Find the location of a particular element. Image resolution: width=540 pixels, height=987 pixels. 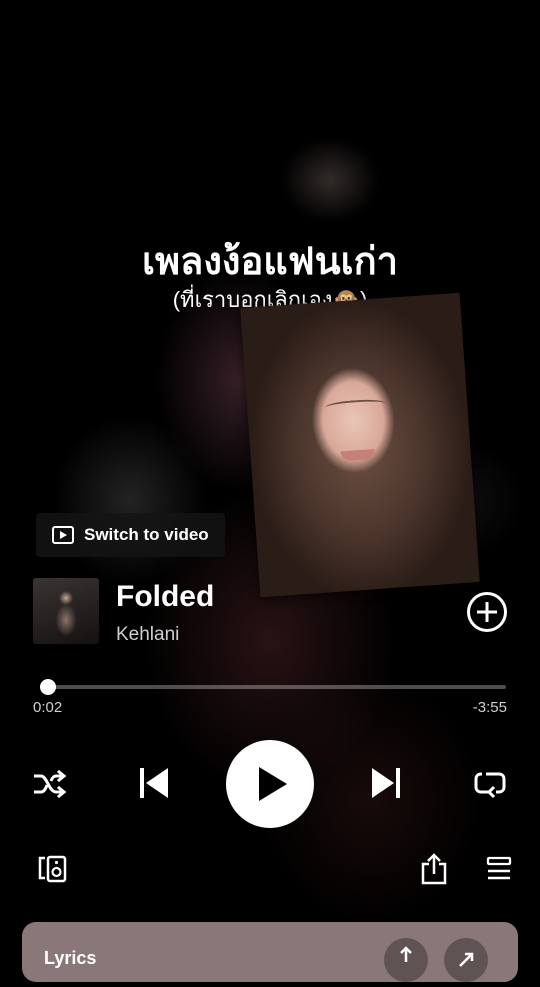

remaining-time: -3:55 is located at coordinates (489, 707).